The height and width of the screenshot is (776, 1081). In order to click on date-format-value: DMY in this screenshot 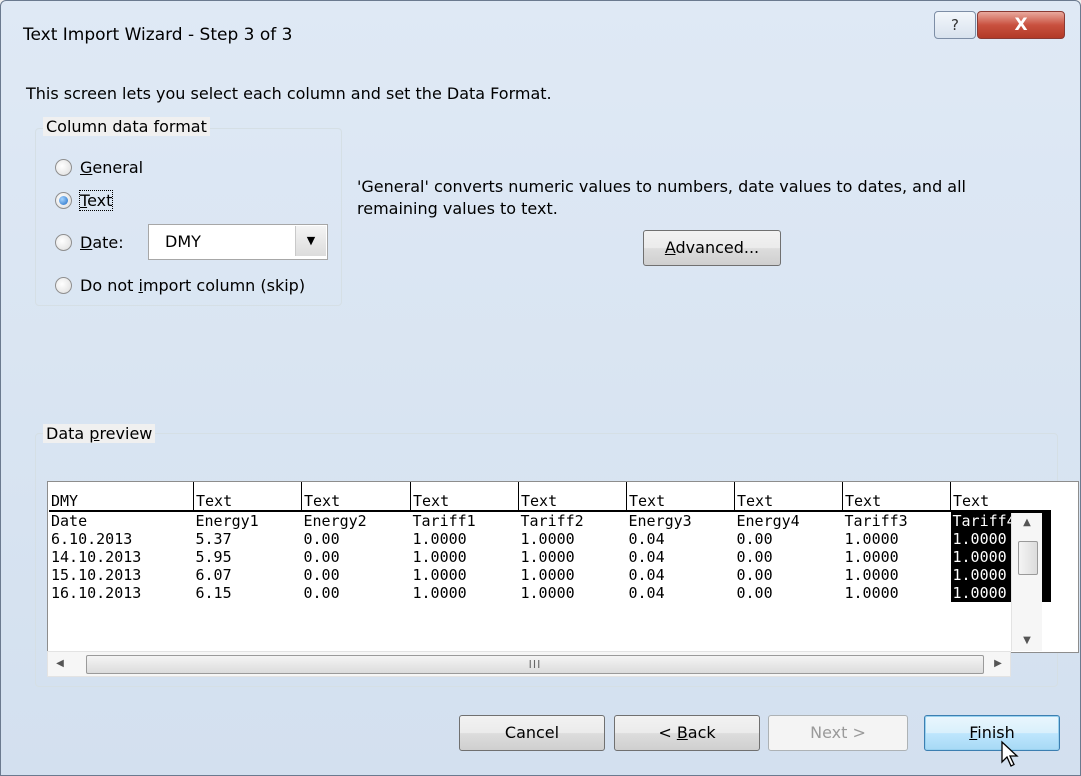, I will do `click(183, 241)`.